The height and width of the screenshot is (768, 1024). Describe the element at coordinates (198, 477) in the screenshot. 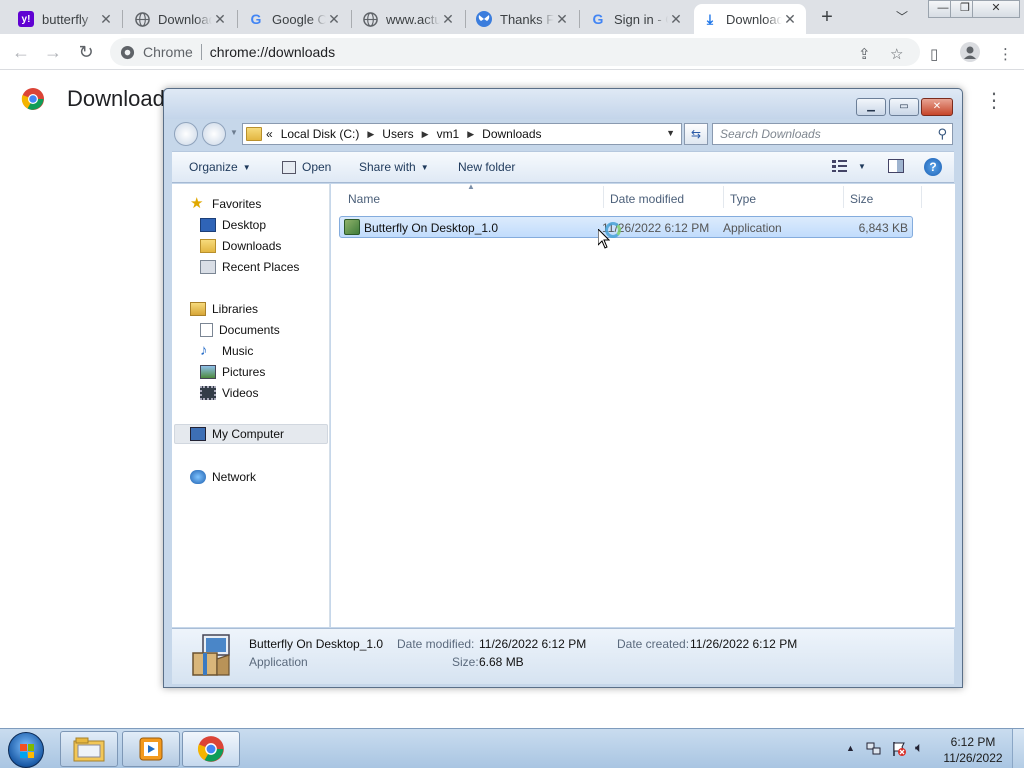

I see `network-globe-icon` at that location.